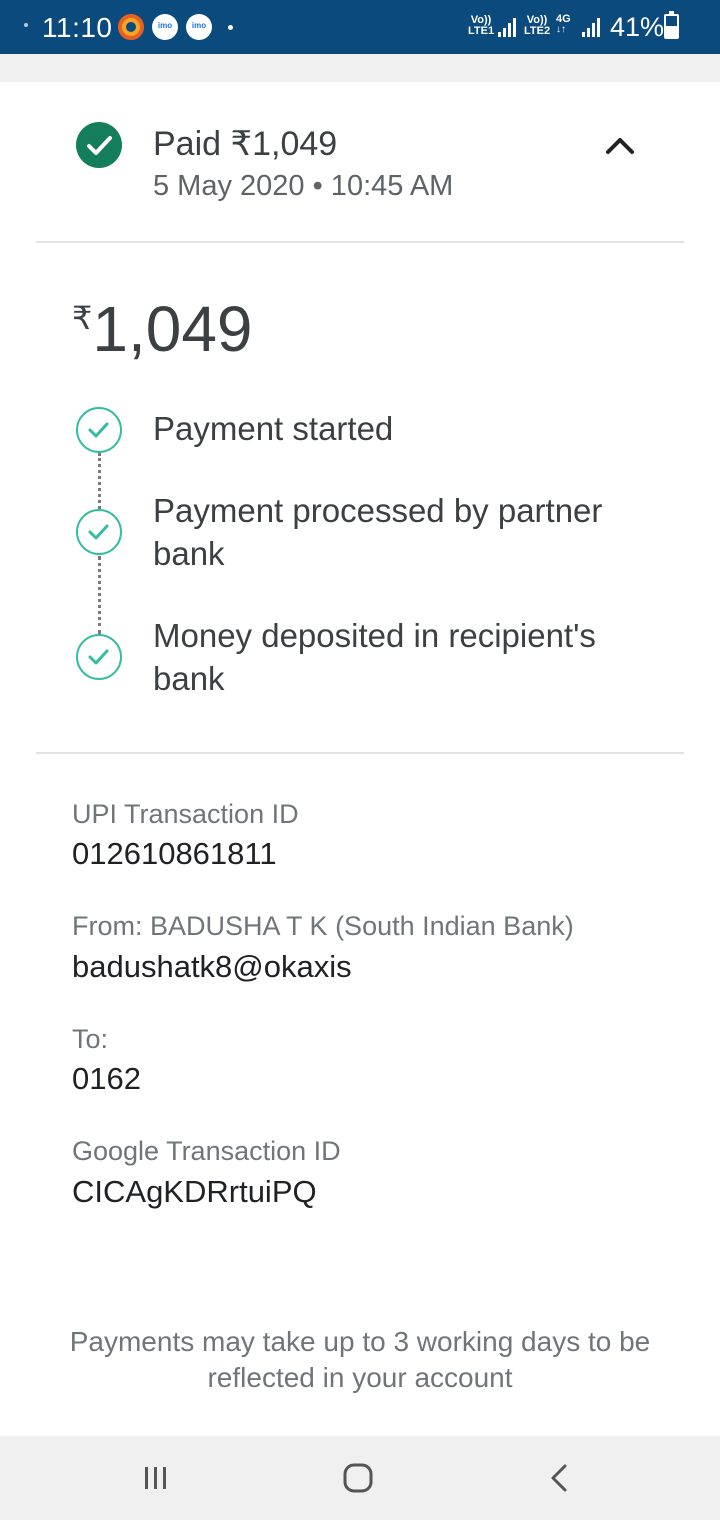 The width and height of the screenshot is (720, 1520). What do you see at coordinates (245, 144) in the screenshot?
I see `payment-title: Paid ₹1,049` at bounding box center [245, 144].